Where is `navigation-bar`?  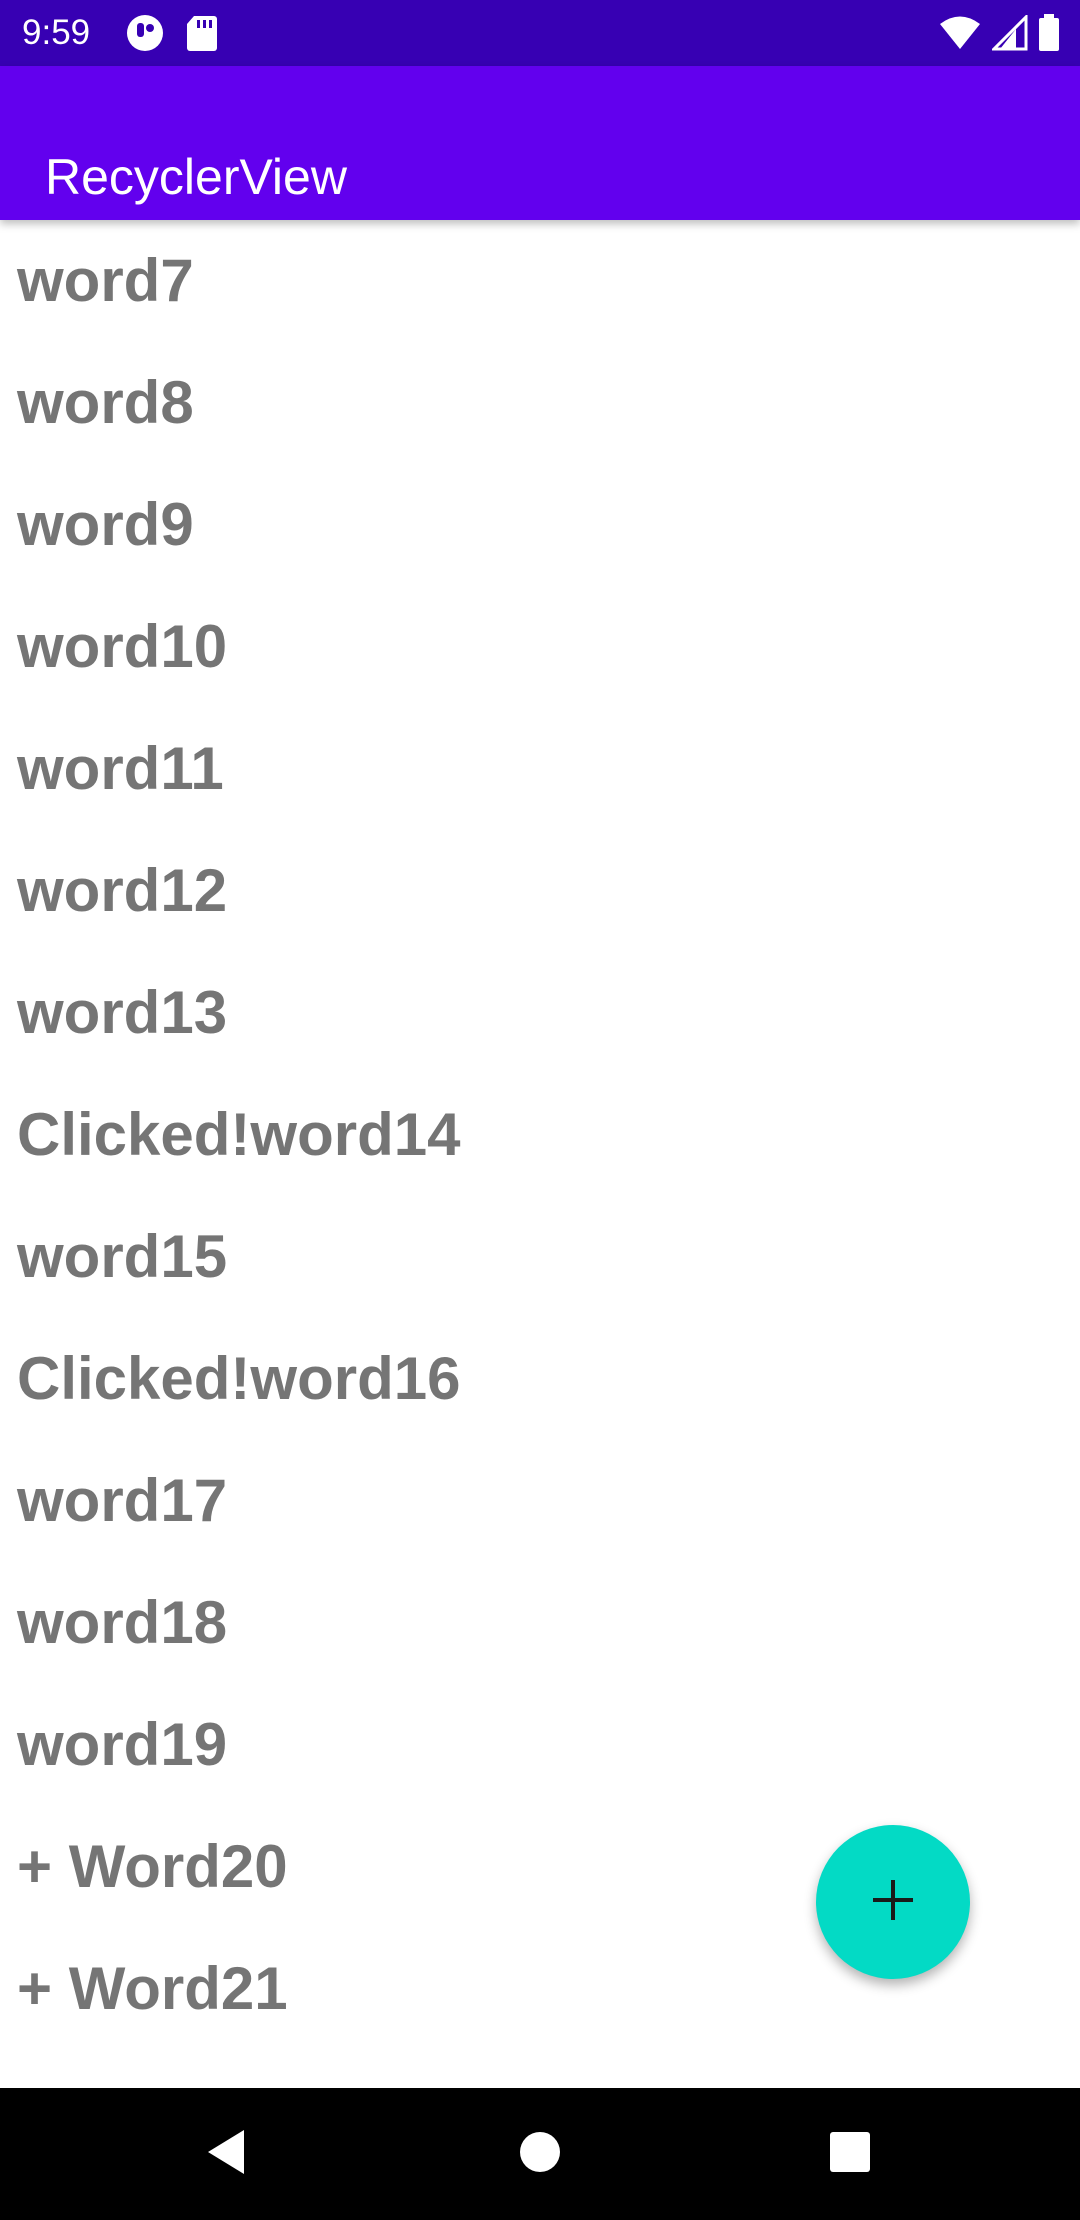 navigation-bar is located at coordinates (540, 2154).